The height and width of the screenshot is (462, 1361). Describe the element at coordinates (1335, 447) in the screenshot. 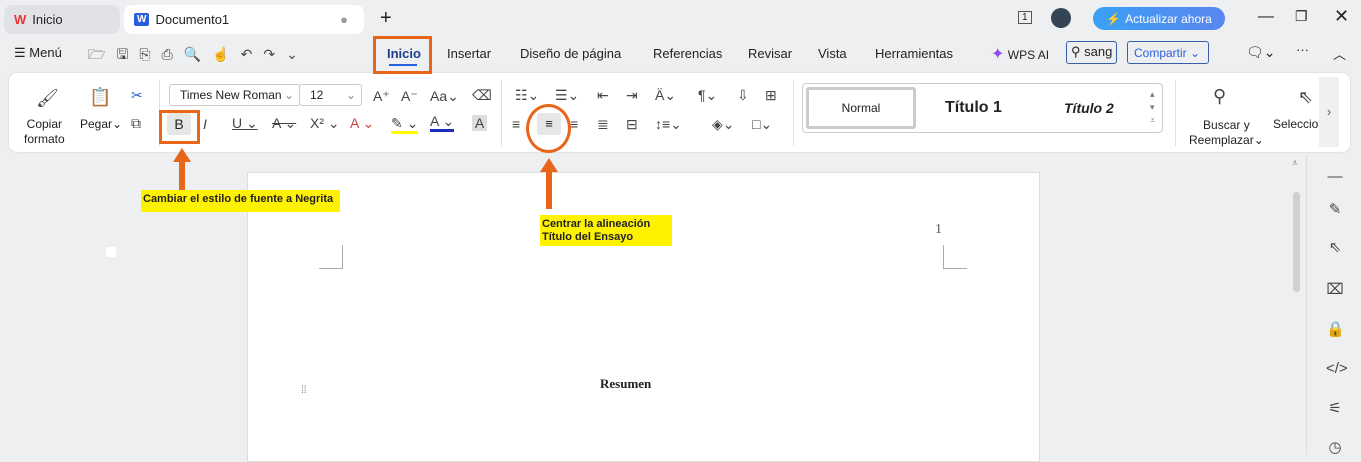

I see `history-icon: ◷` at that location.